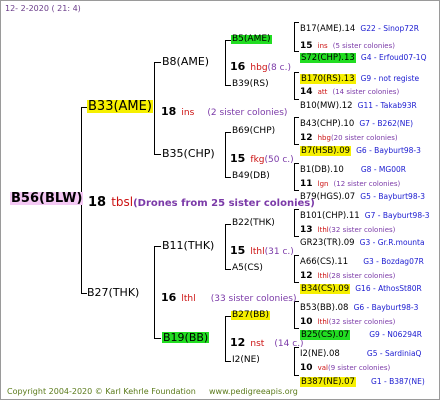 The width and height of the screenshot is (440, 400). I want to click on gen4-row-13: B53(BB).08 G6 - Bayburt98-3, so click(359, 305).